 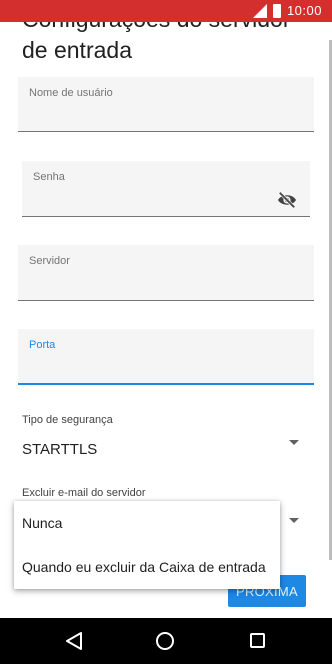 What do you see at coordinates (42, 345) in the screenshot?
I see `port-label: Porta` at bounding box center [42, 345].